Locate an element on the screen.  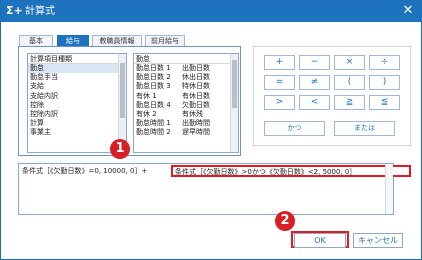
formula-highlight-text: 条件式［《欠勤日数》>0かつ《欠勤日数》<2, 5000, 0］ is located at coordinates (266, 172).